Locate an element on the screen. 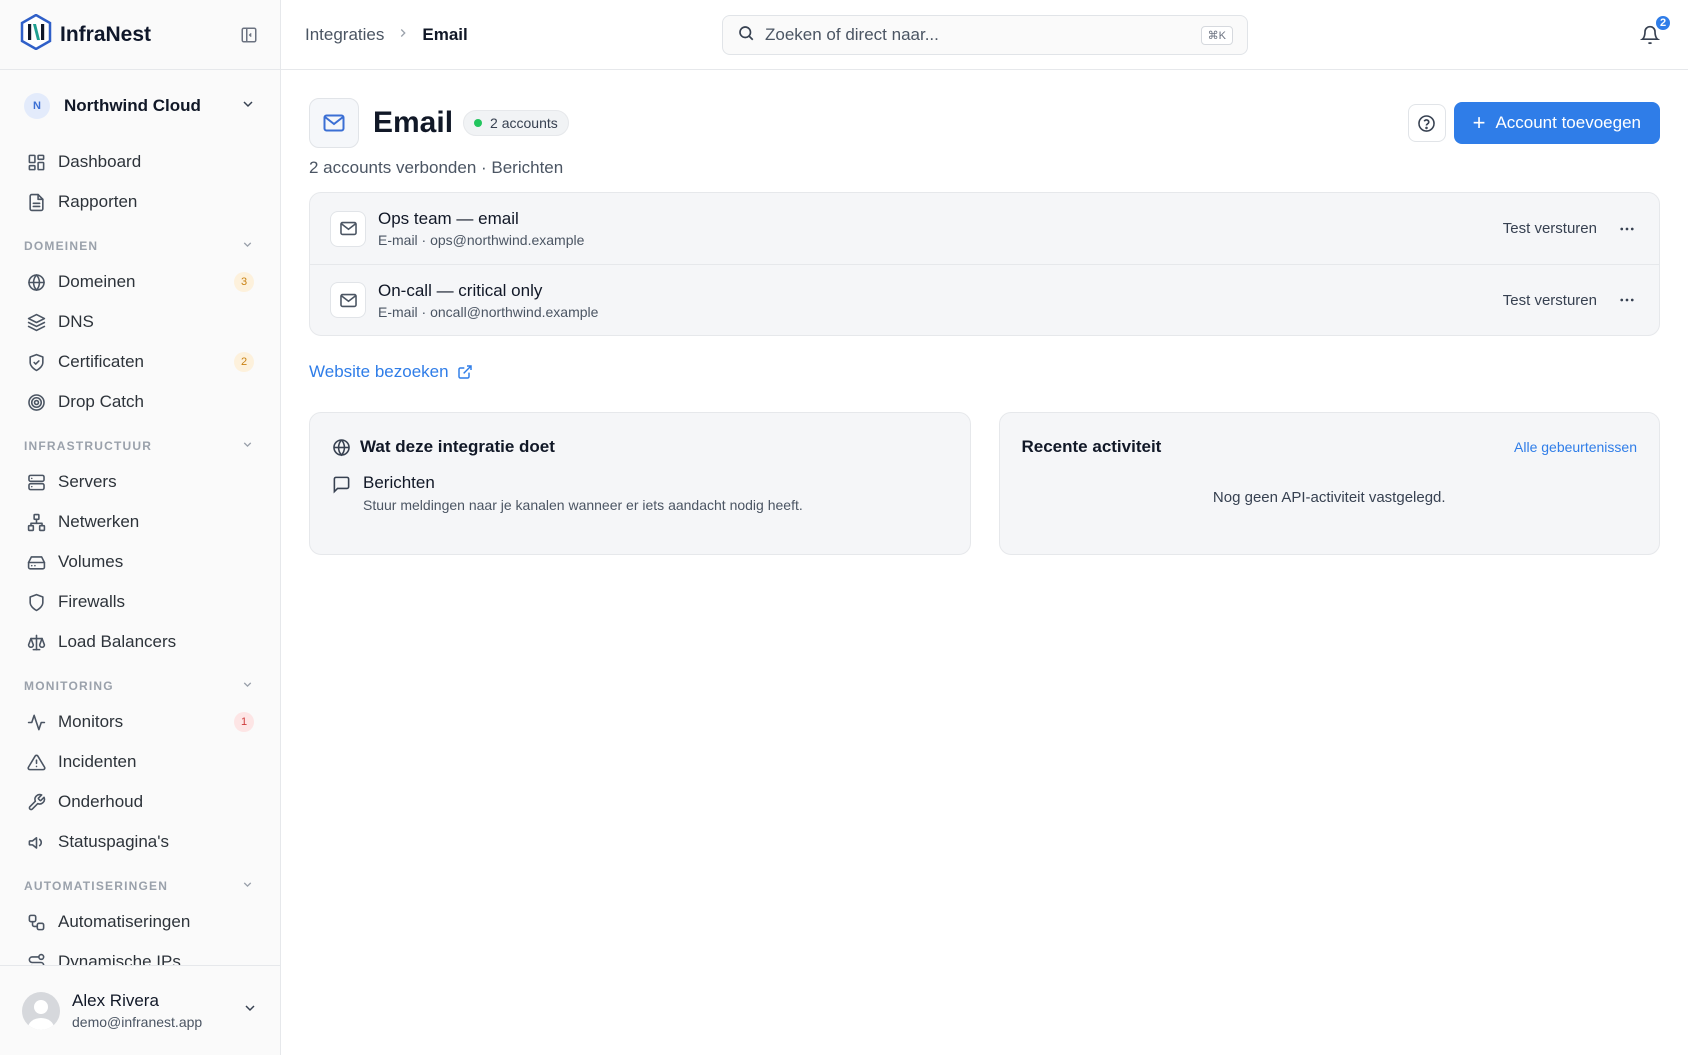  sidebar-item-incidenten: Incidenten is located at coordinates (140, 762).